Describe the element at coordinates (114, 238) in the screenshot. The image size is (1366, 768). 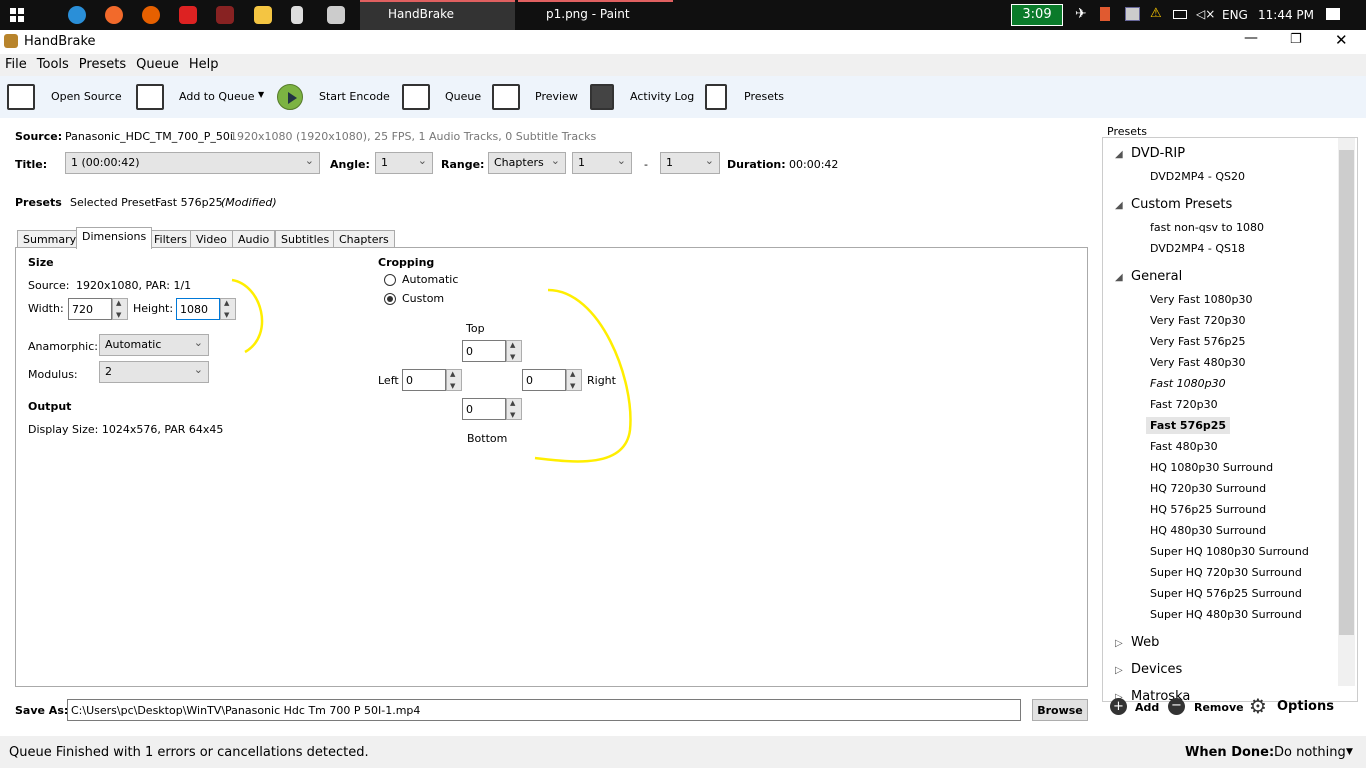
I see `tab-dimensions: Dimensions` at that location.